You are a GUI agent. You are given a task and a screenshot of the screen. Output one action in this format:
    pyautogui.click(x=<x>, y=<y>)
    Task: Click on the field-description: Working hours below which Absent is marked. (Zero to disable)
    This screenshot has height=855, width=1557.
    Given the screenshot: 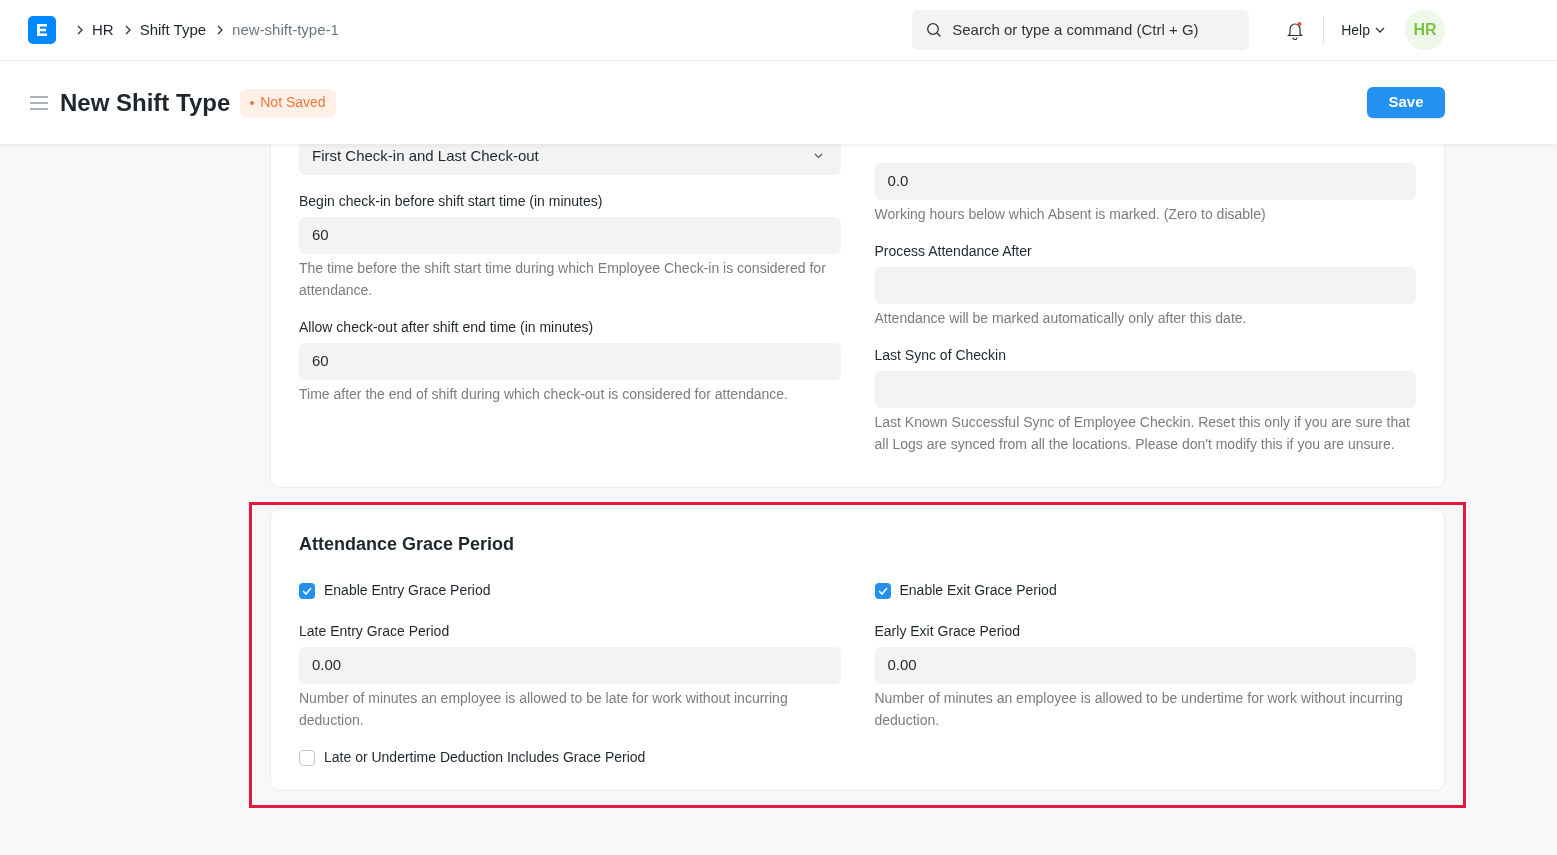 What is the action you would take?
    pyautogui.click(x=1070, y=214)
    